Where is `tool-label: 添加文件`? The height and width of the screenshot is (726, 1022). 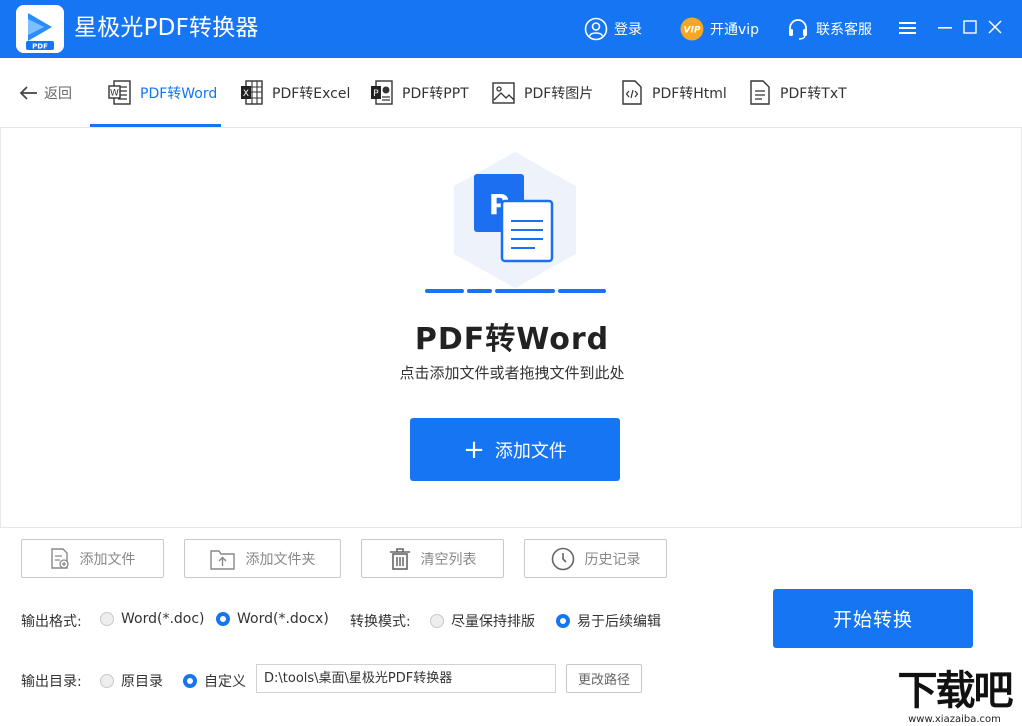 tool-label: 添加文件 is located at coordinates (107, 559).